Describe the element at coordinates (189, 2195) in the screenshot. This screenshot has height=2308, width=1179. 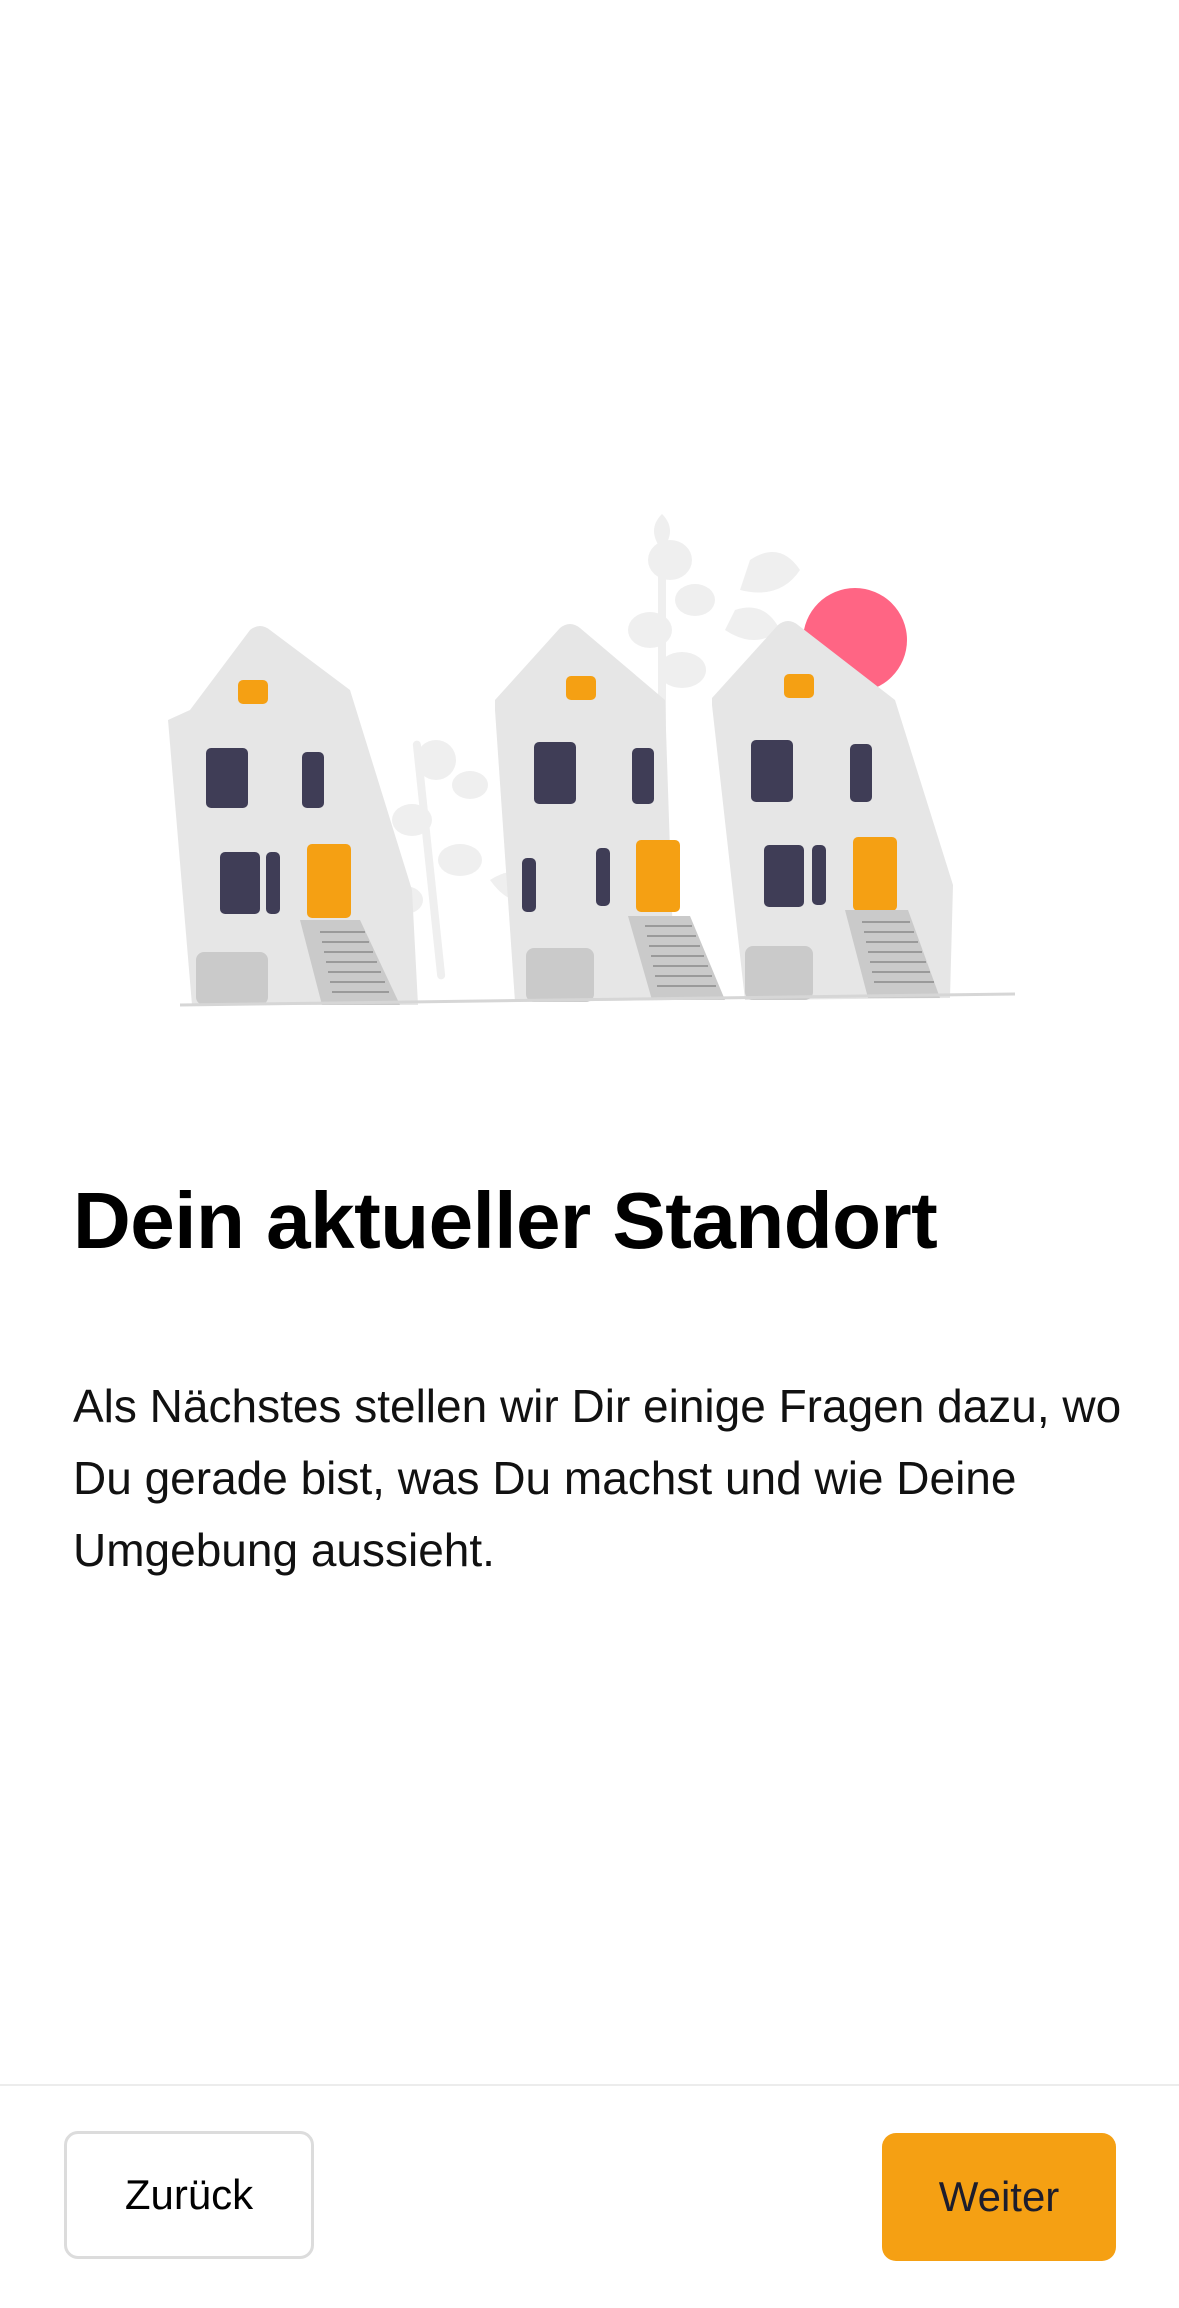
I see `back-button: Zurück` at that location.